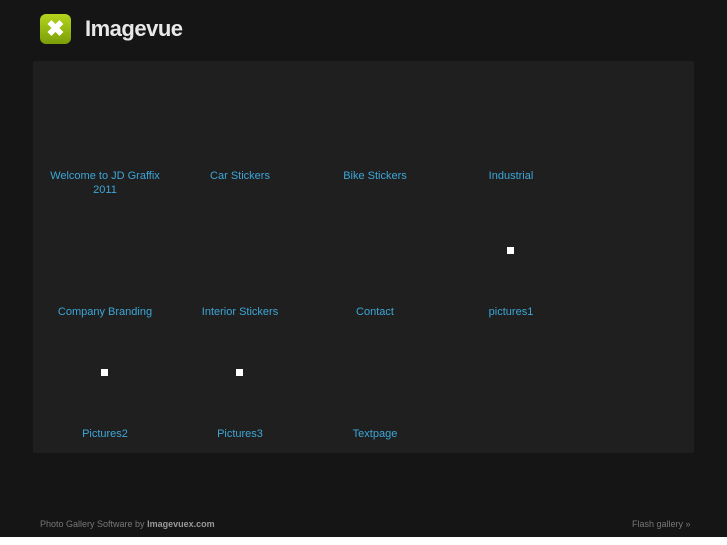 The image size is (727, 545). Describe the element at coordinates (240, 312) in the screenshot. I see `gallery-item: Interior Stickers` at that location.